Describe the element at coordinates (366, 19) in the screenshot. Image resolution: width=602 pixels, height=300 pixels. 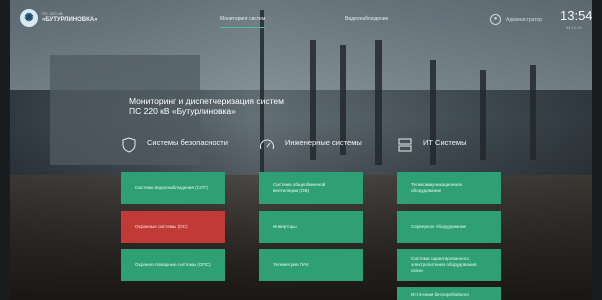
I see `tab-video: Видеонаблюдение` at that location.